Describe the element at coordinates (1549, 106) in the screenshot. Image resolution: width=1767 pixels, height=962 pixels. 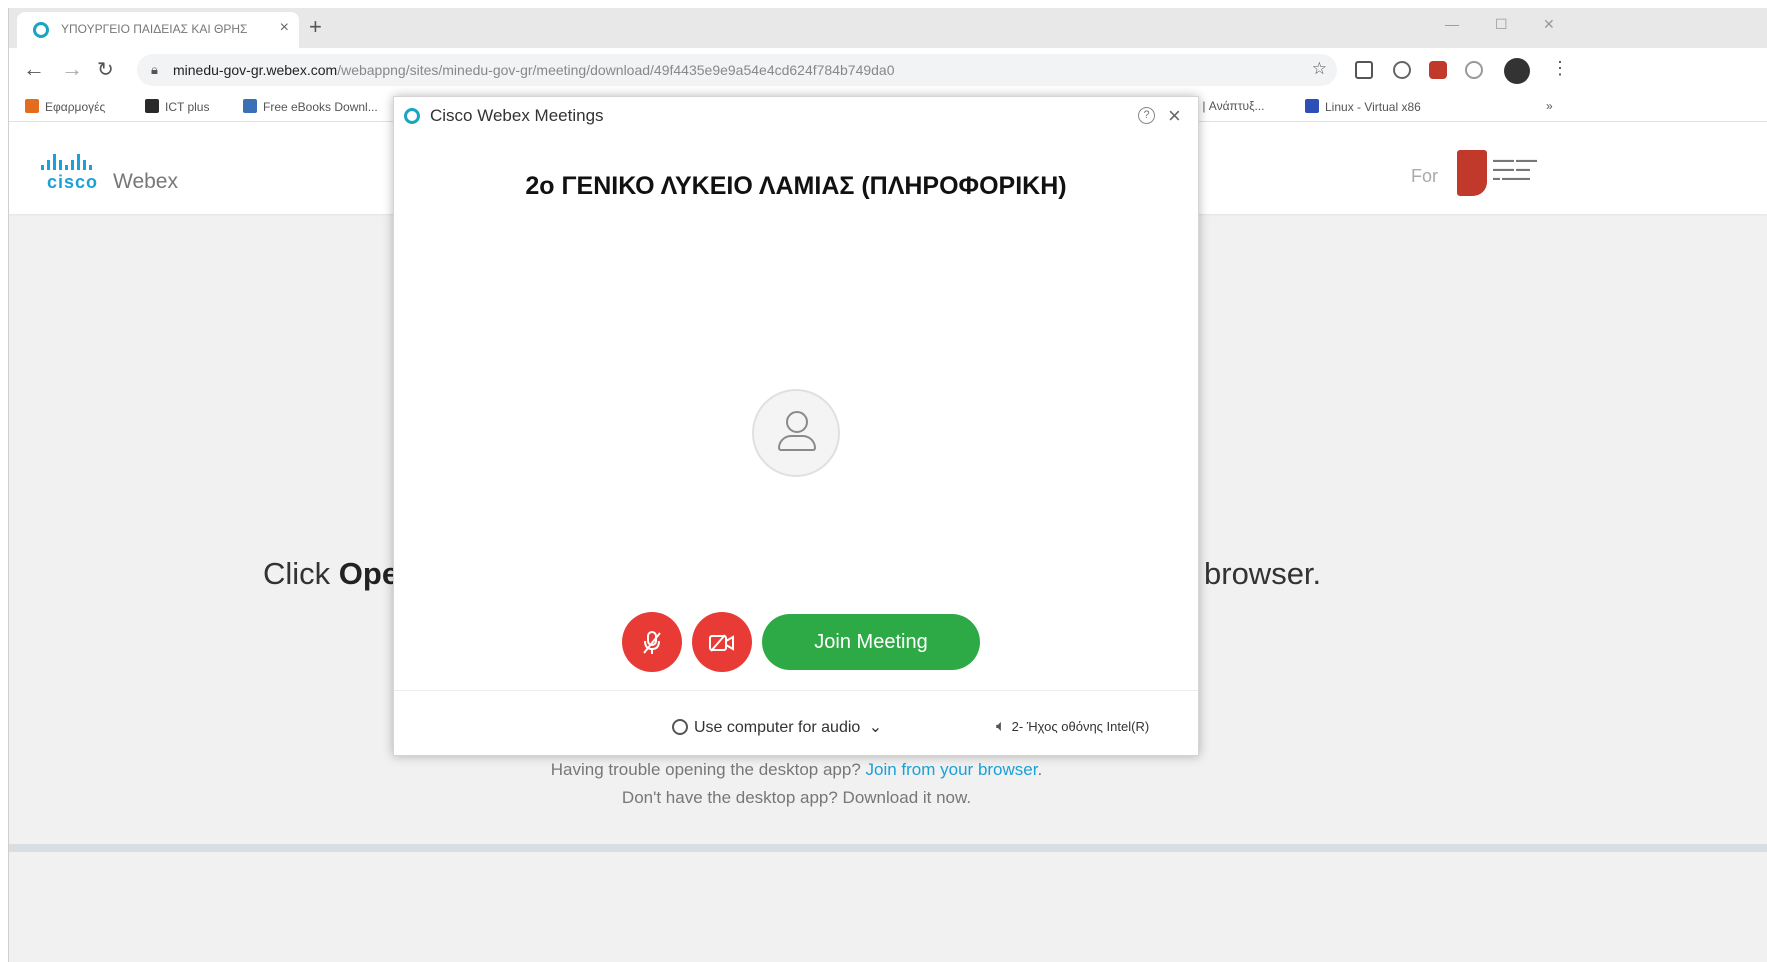
I see `bookmarks-overflow-icon: »` at that location.